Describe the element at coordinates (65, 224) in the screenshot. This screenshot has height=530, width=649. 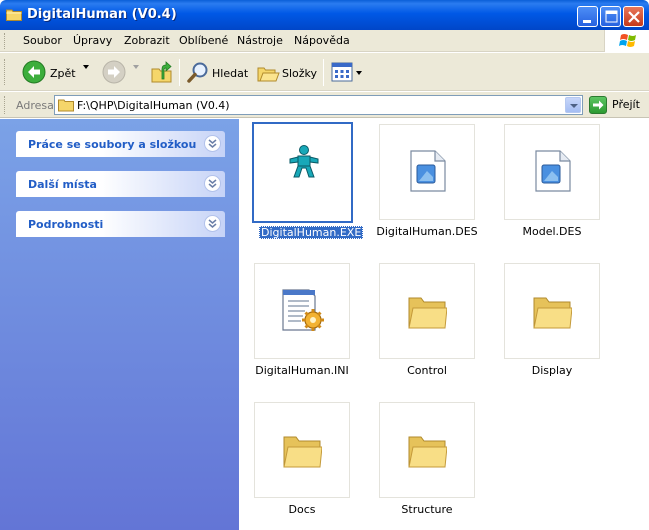
I see `task-panel-title: Podrobnosti` at that location.